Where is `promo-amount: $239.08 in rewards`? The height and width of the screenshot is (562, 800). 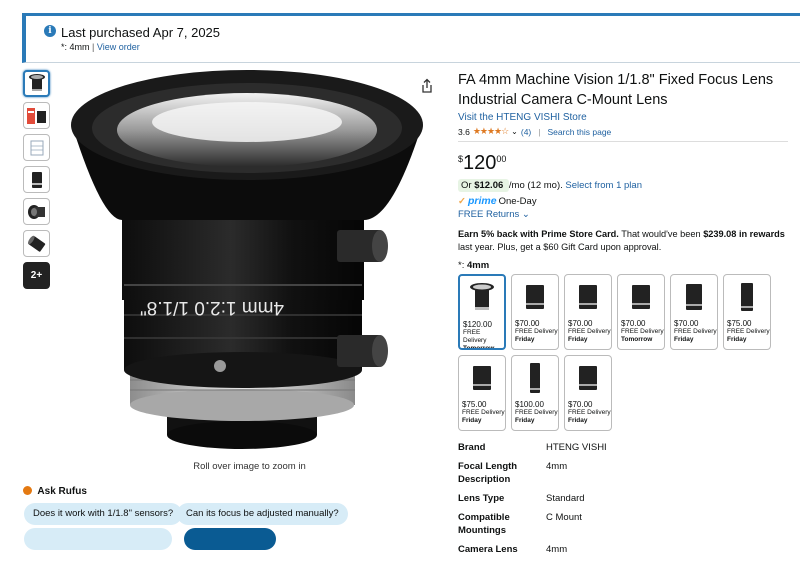 promo-amount: $239.08 in rewards is located at coordinates (744, 234).